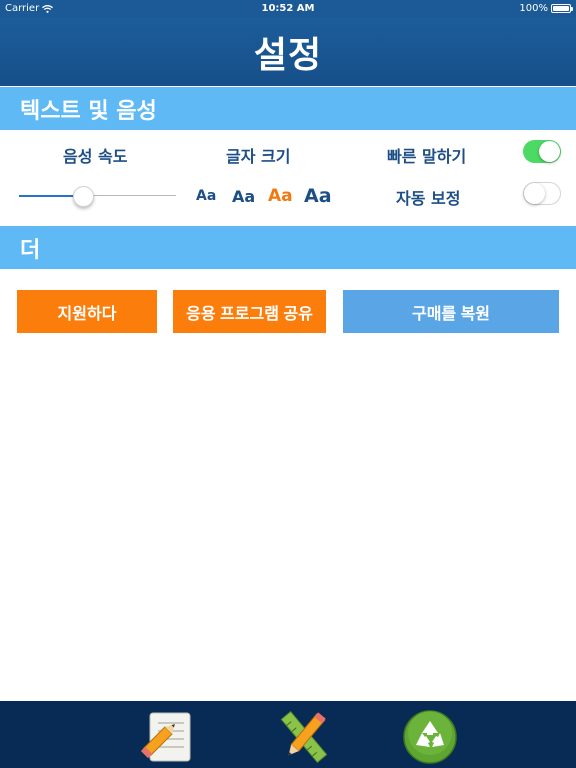 The width and height of the screenshot is (576, 768). What do you see at coordinates (533, 8) in the screenshot?
I see `battery-percent: 100%` at bounding box center [533, 8].